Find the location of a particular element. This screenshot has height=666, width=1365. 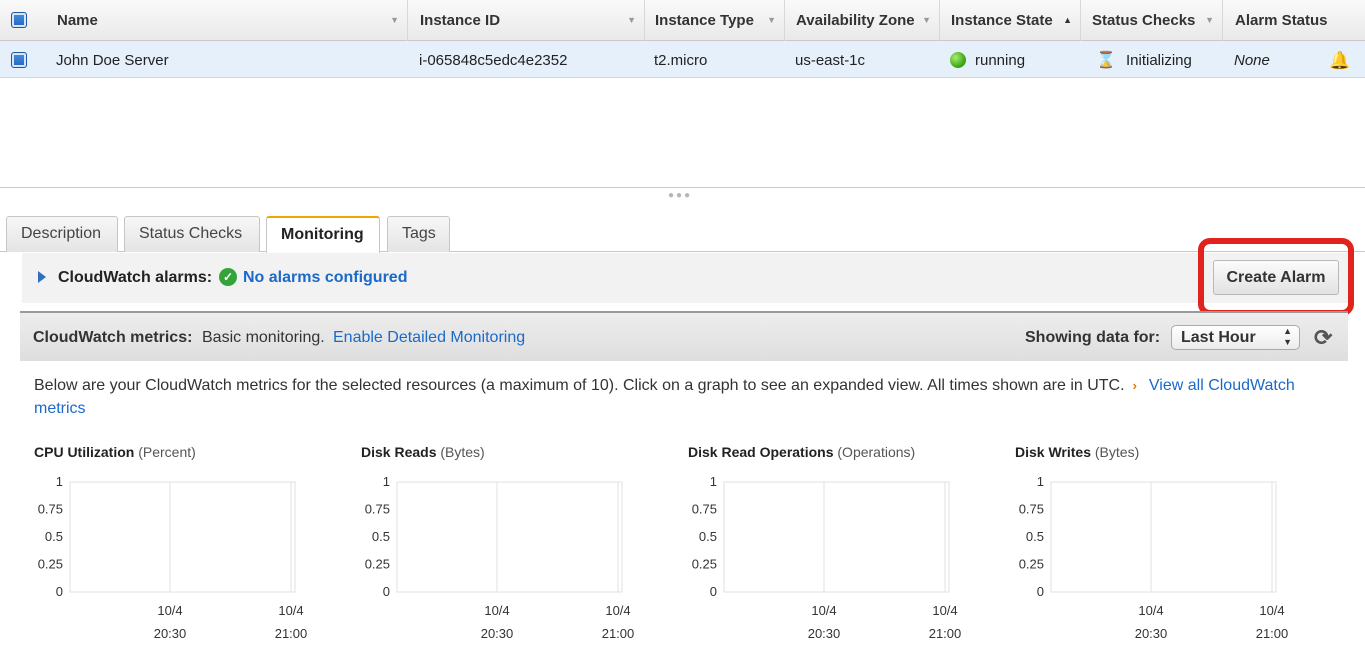

splitter-grip-icon: ●●● is located at coordinates (680, 195).